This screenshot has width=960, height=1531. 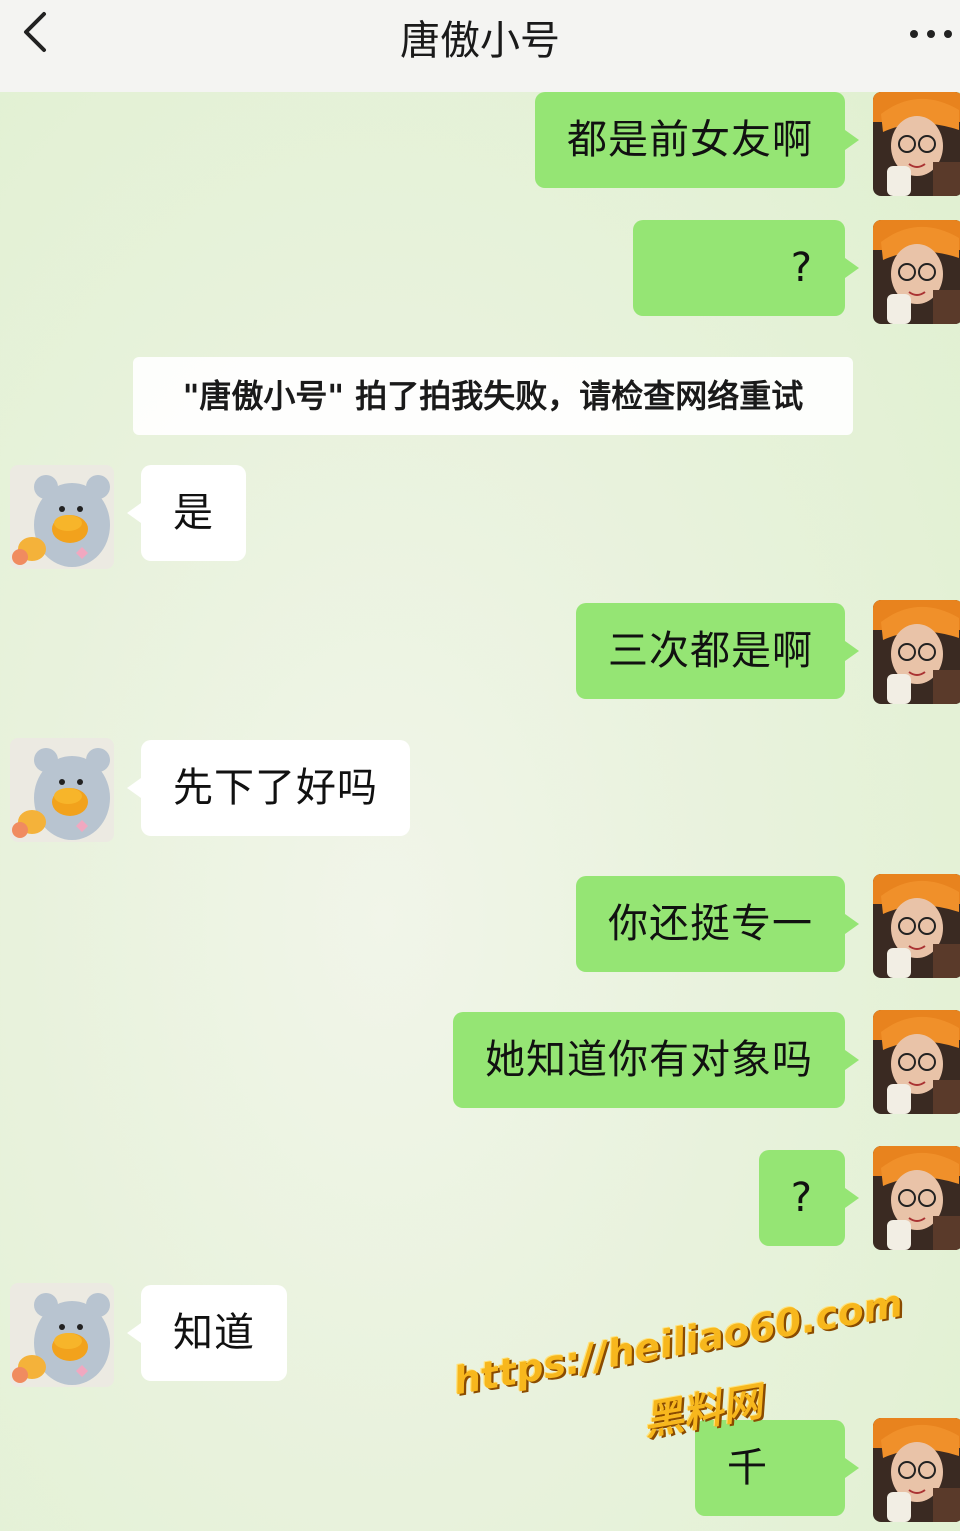 What do you see at coordinates (656, 1060) in the screenshot?
I see `message-bubble-sent: 她知道你有对象吗` at bounding box center [656, 1060].